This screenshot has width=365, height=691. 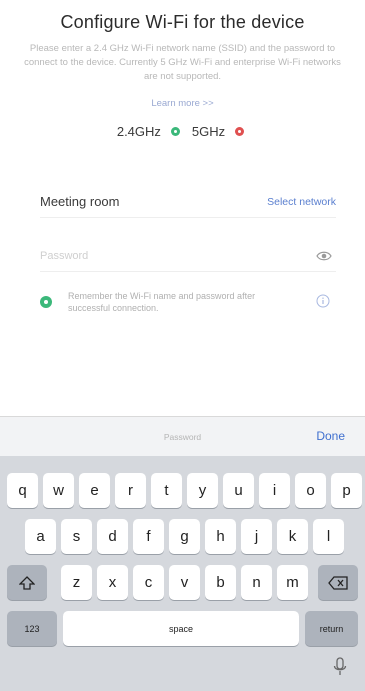 I want to click on band-24-label: 2.4GHz, so click(x=138, y=131).